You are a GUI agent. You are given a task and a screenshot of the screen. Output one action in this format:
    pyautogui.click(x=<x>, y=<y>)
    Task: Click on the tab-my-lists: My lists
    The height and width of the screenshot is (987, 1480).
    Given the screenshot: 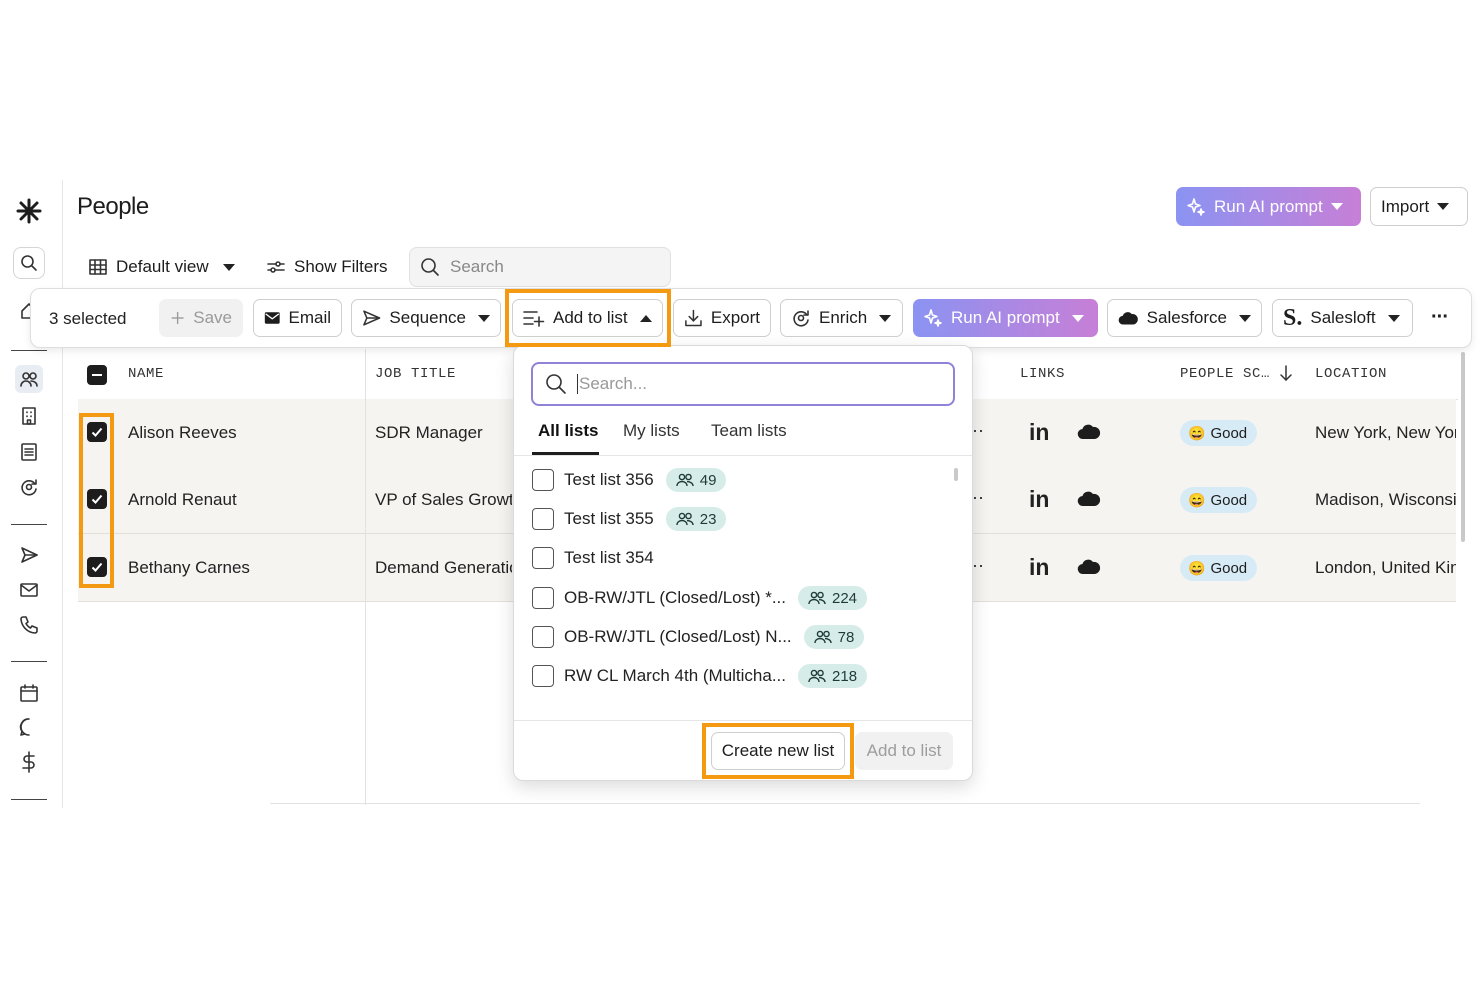 What is the action you would take?
    pyautogui.click(x=651, y=431)
    